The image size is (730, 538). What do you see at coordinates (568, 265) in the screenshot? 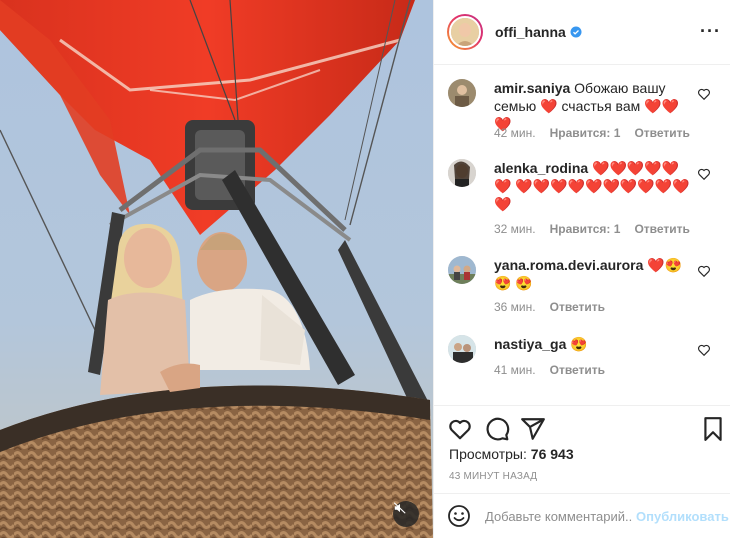
I see `comment-username: yana.roma.devi.aurora` at bounding box center [568, 265].